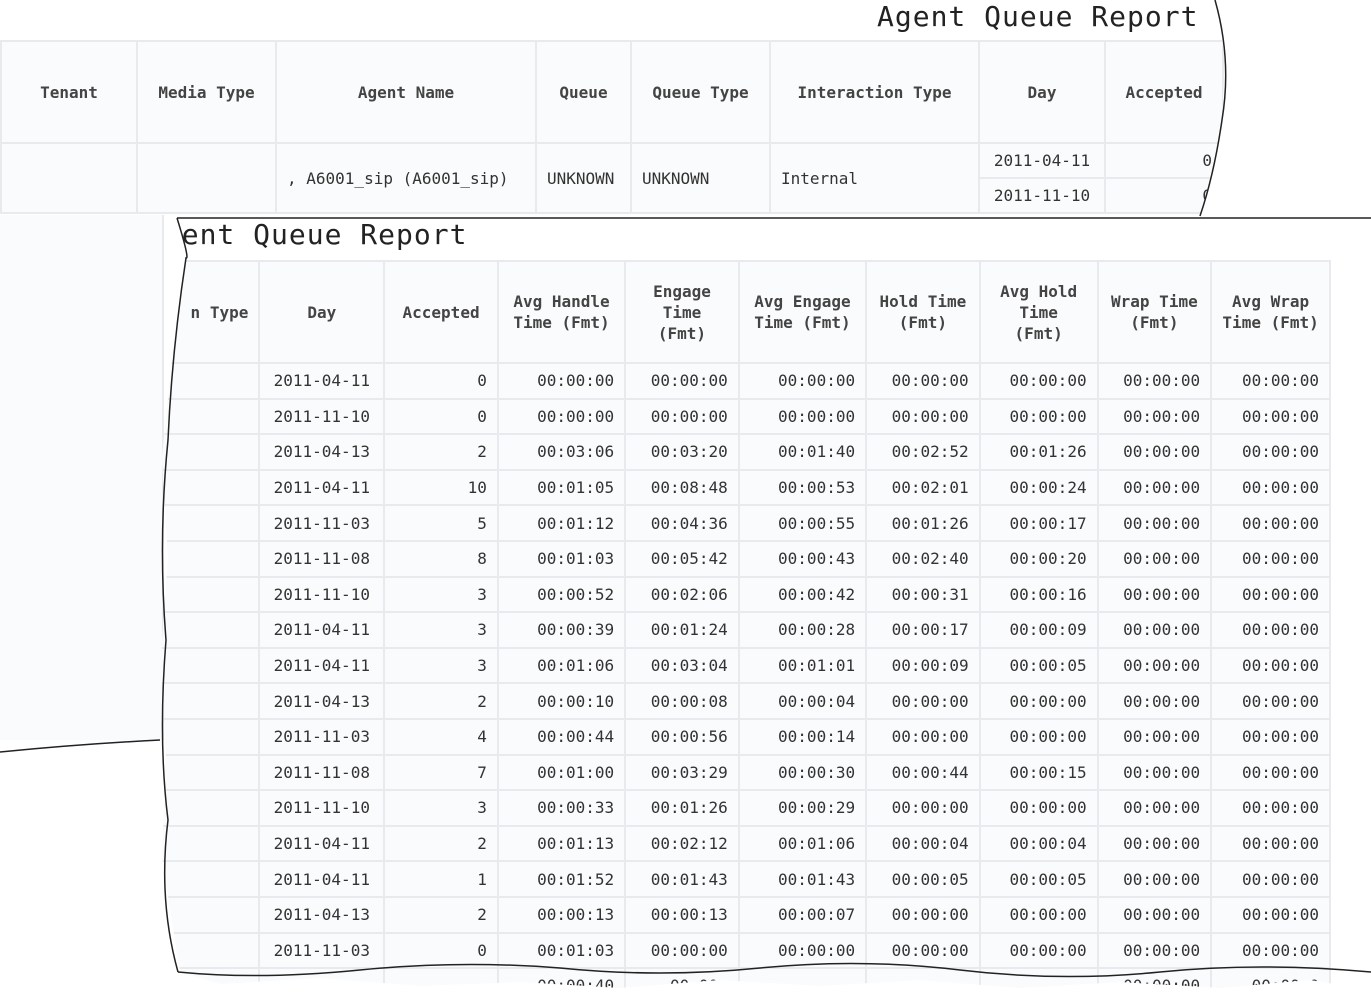 Image resolution: width=1371 pixels, height=1005 pixels. What do you see at coordinates (323, 238) in the screenshot?
I see `front-report-title: Agent Queue Report` at bounding box center [323, 238].